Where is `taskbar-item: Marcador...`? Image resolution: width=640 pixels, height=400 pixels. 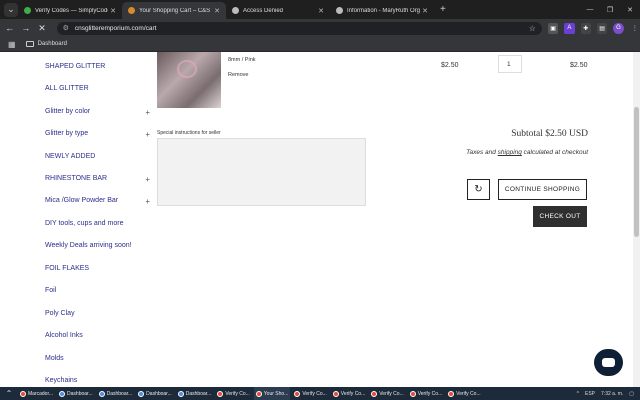
taskbar-item: Marcador... is located at coordinates (36, 393).